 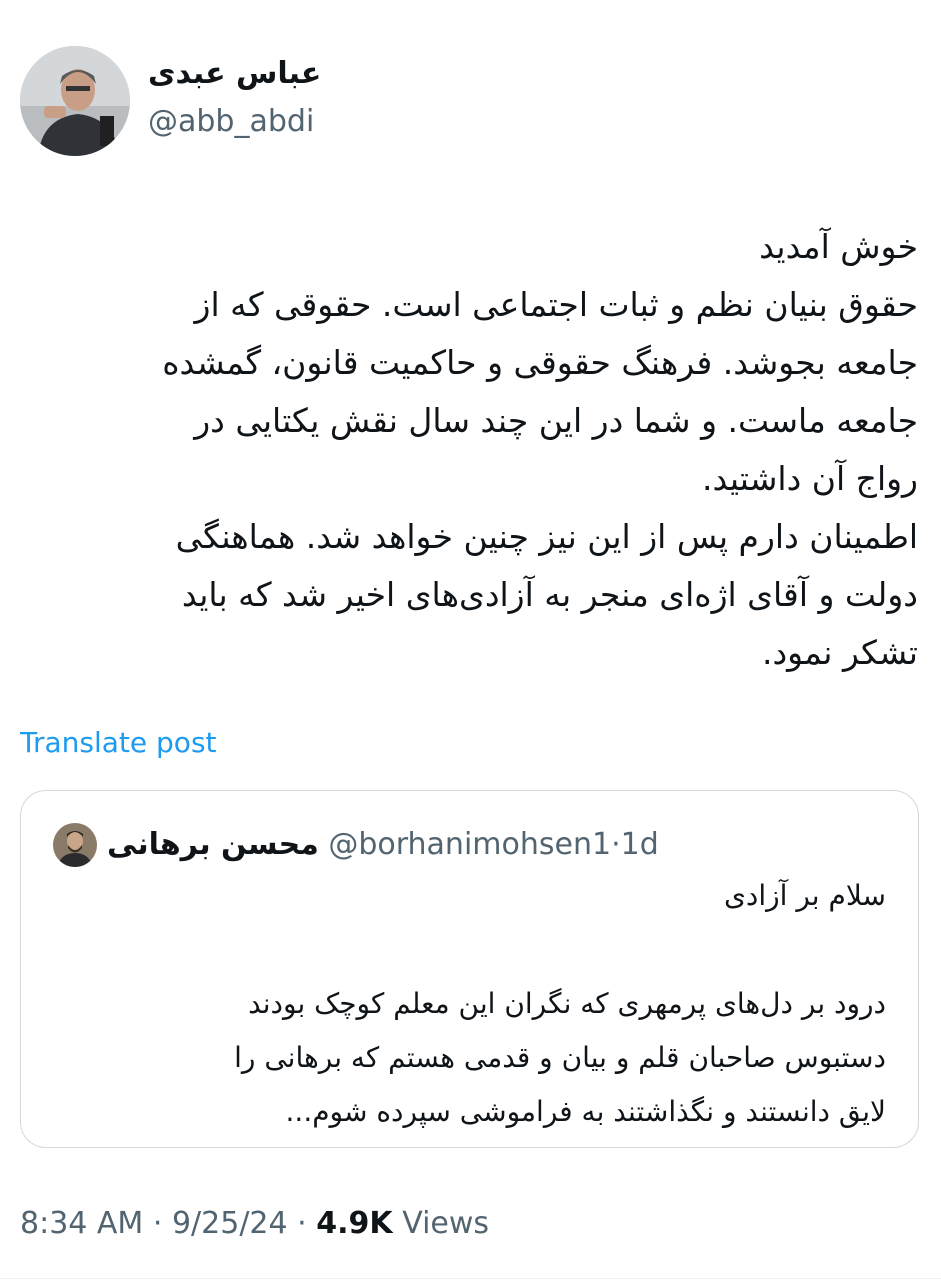 What do you see at coordinates (470, 1278) in the screenshot?
I see `divider` at bounding box center [470, 1278].